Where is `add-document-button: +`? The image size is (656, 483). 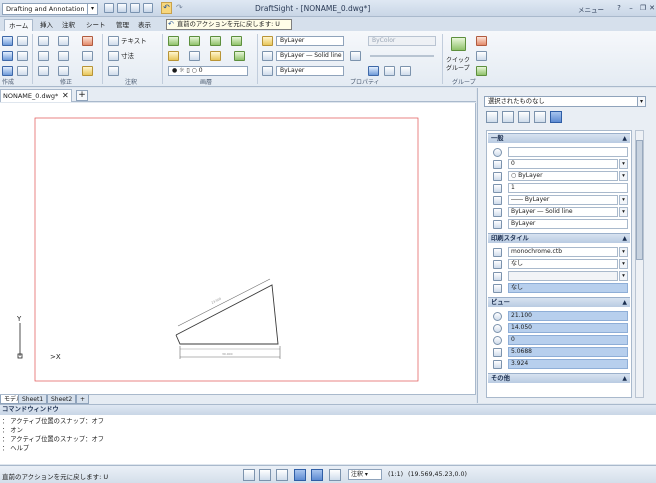
add-document-button: + is located at coordinates (82, 95).